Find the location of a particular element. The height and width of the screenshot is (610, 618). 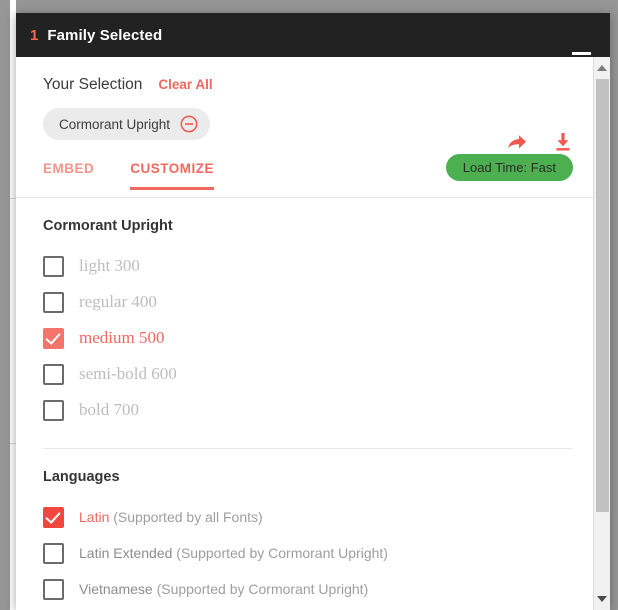

tab-customize: CUSTOMIZE is located at coordinates (172, 173).